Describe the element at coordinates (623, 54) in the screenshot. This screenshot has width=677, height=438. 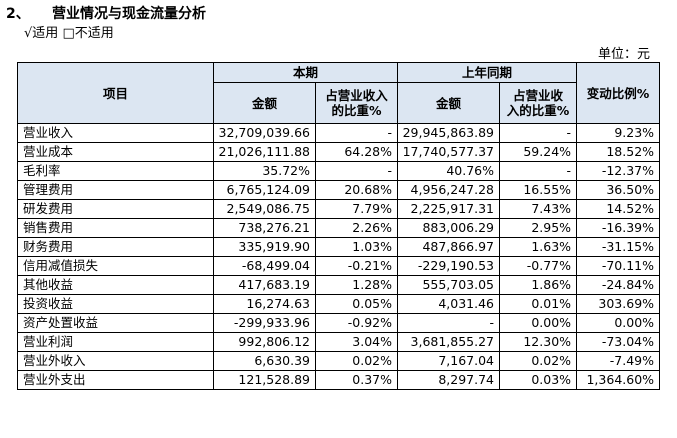
I see `unit-label: 单位：元` at that location.